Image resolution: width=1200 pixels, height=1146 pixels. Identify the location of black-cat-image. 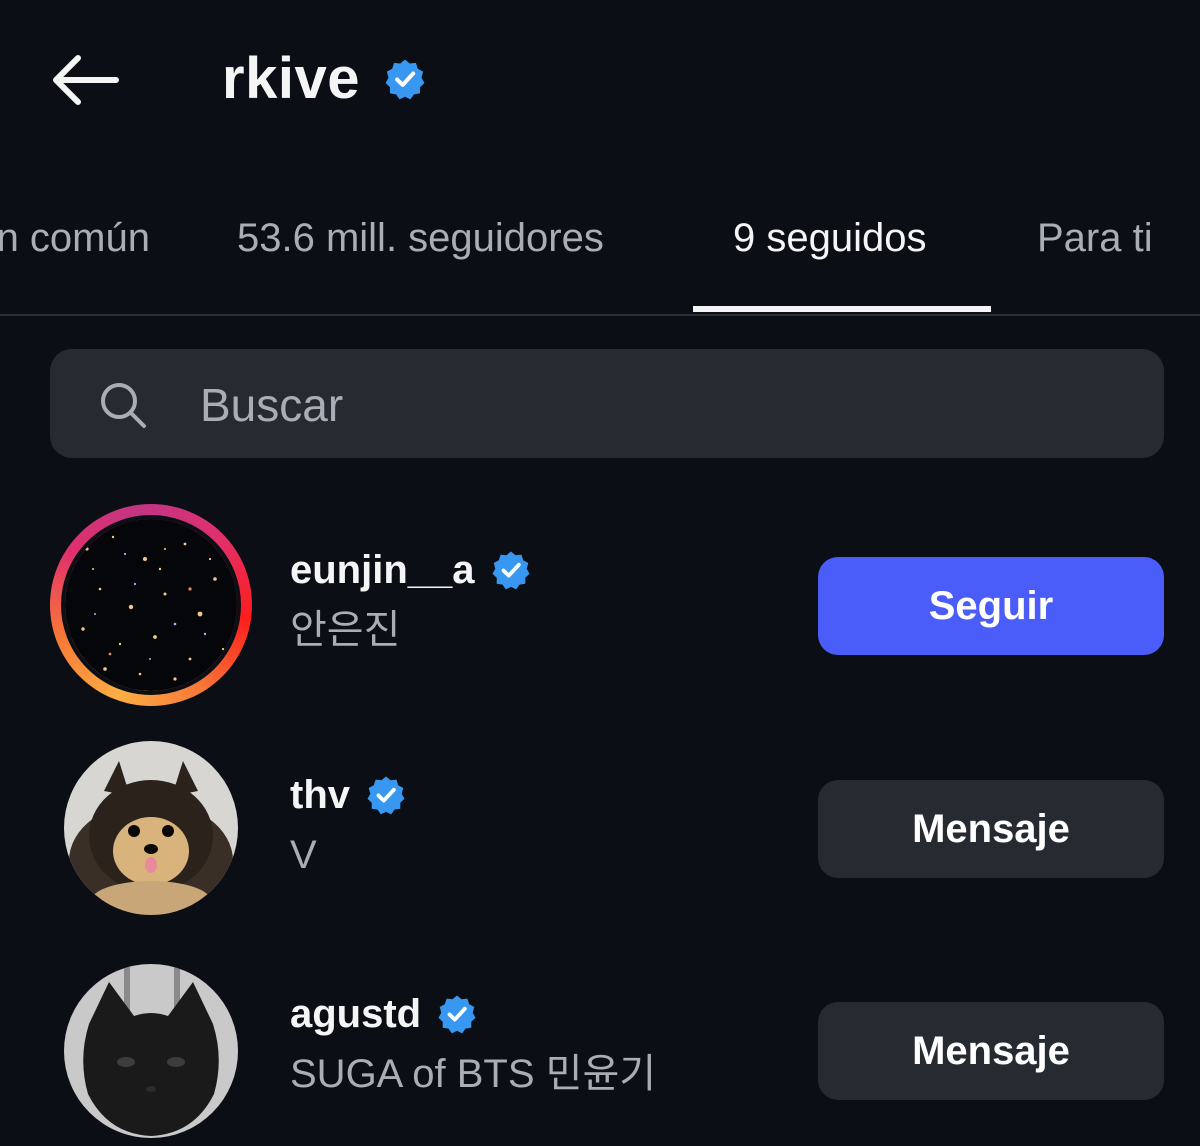
(151, 1051).